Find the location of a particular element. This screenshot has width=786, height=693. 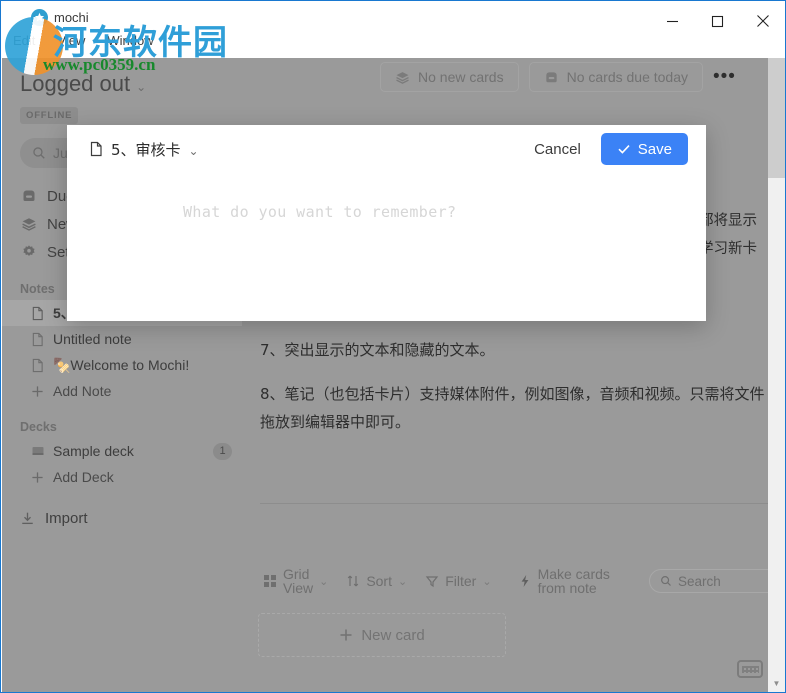

import-label: Import is located at coordinates (66, 518).